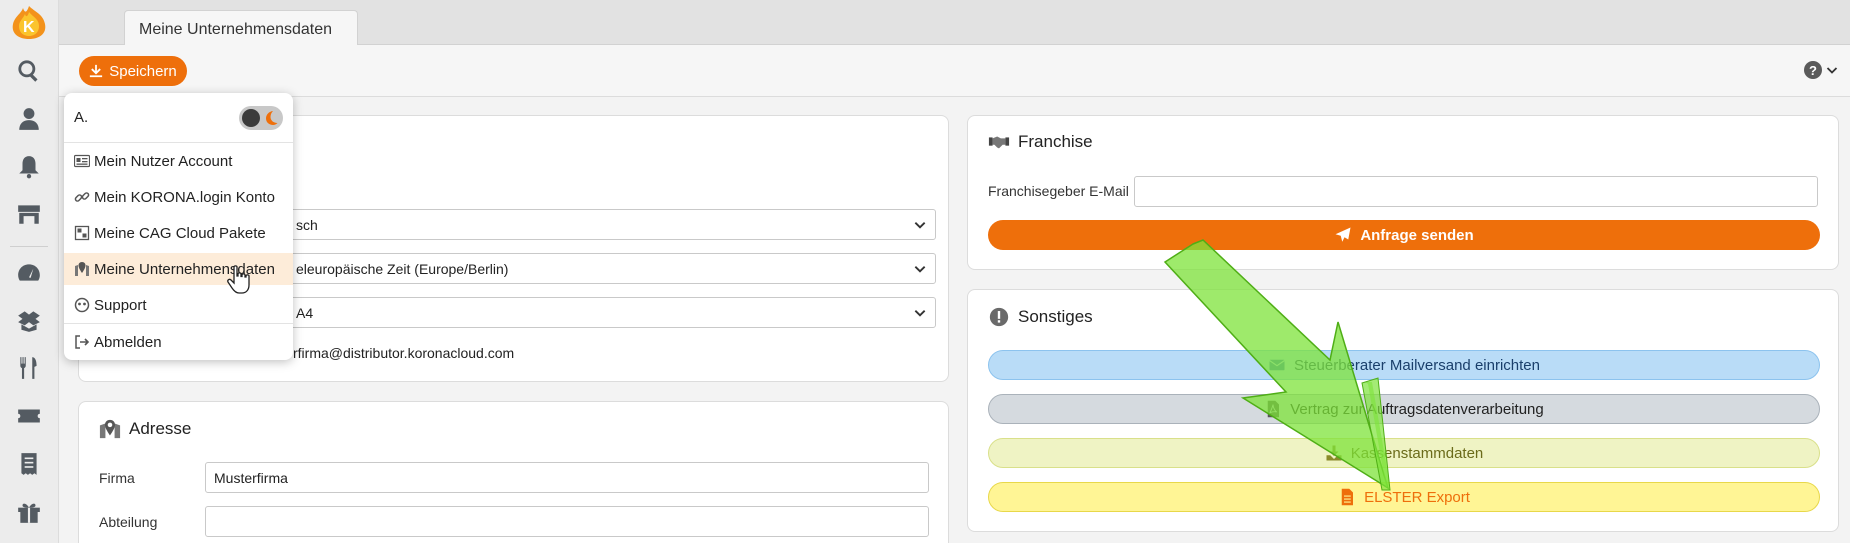 The image size is (1850, 543). Describe the element at coordinates (1347, 497) in the screenshot. I see `file-icon` at that location.